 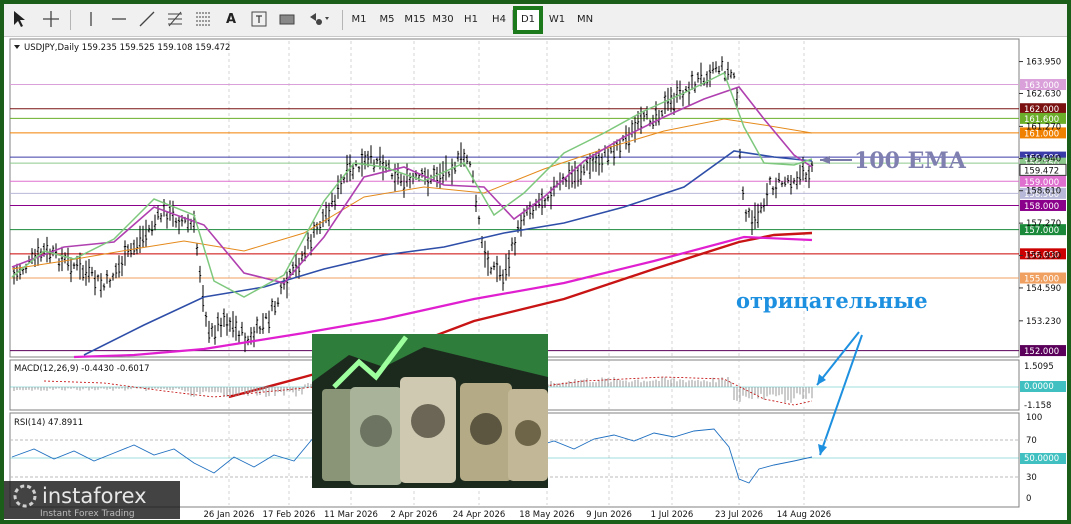 What do you see at coordinates (430, 411) in the screenshot?
I see `banknotes-photo` at bounding box center [430, 411].